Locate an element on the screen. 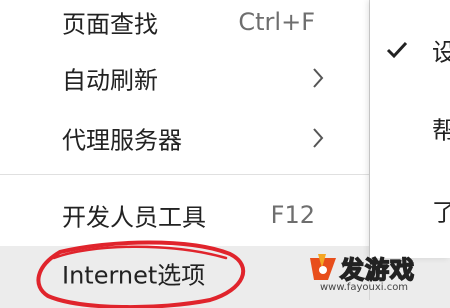 This screenshot has width=450, height=308. menu-item-label: 开发人员工具 is located at coordinates (134, 217).